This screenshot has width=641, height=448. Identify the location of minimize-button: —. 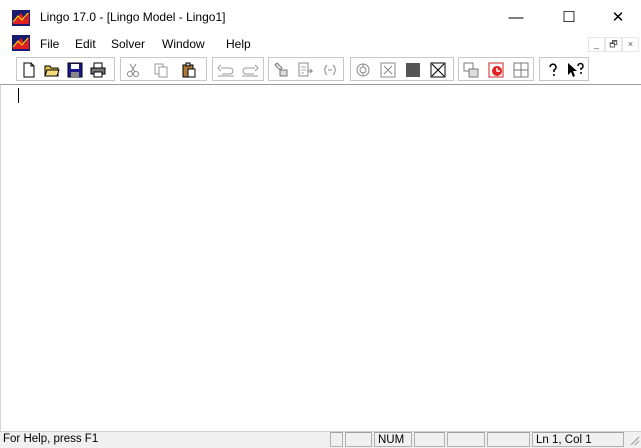
(516, 17).